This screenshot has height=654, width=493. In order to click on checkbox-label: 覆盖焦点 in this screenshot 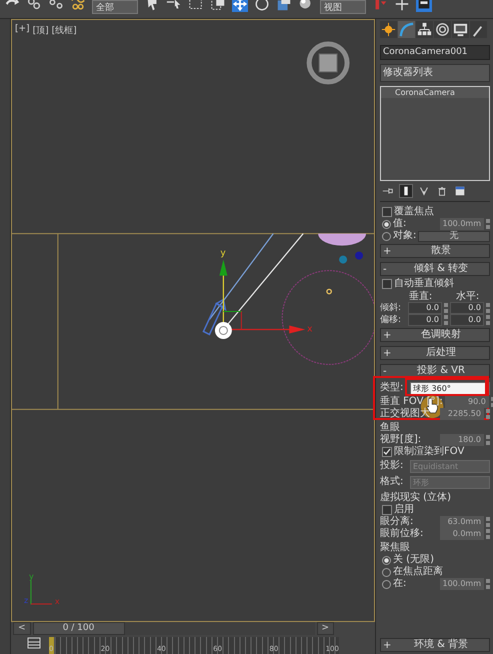, I will do `click(414, 212)`.